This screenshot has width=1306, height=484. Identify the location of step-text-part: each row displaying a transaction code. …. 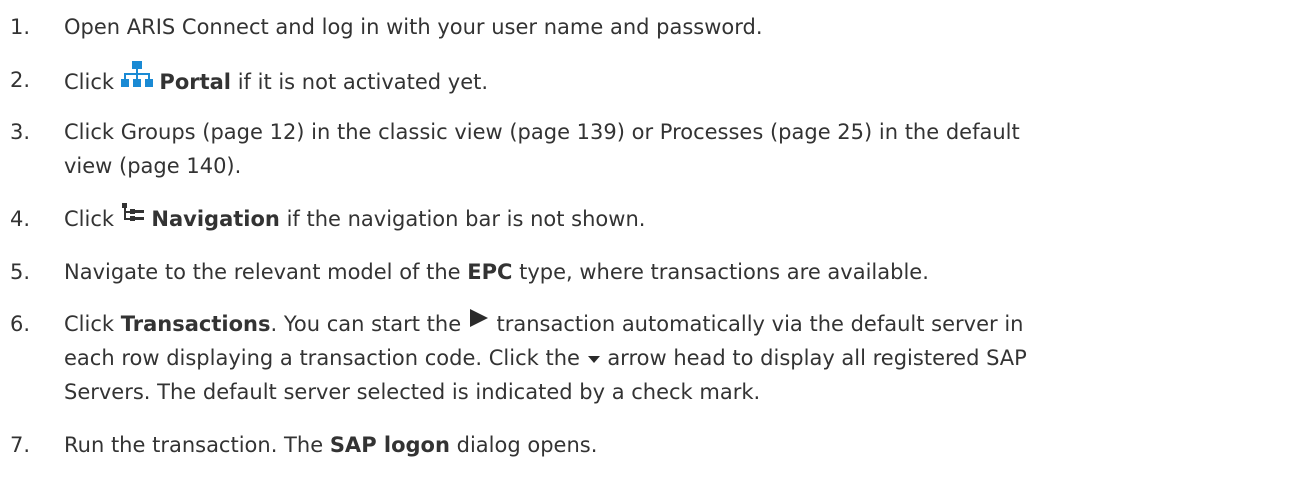
(322, 358).